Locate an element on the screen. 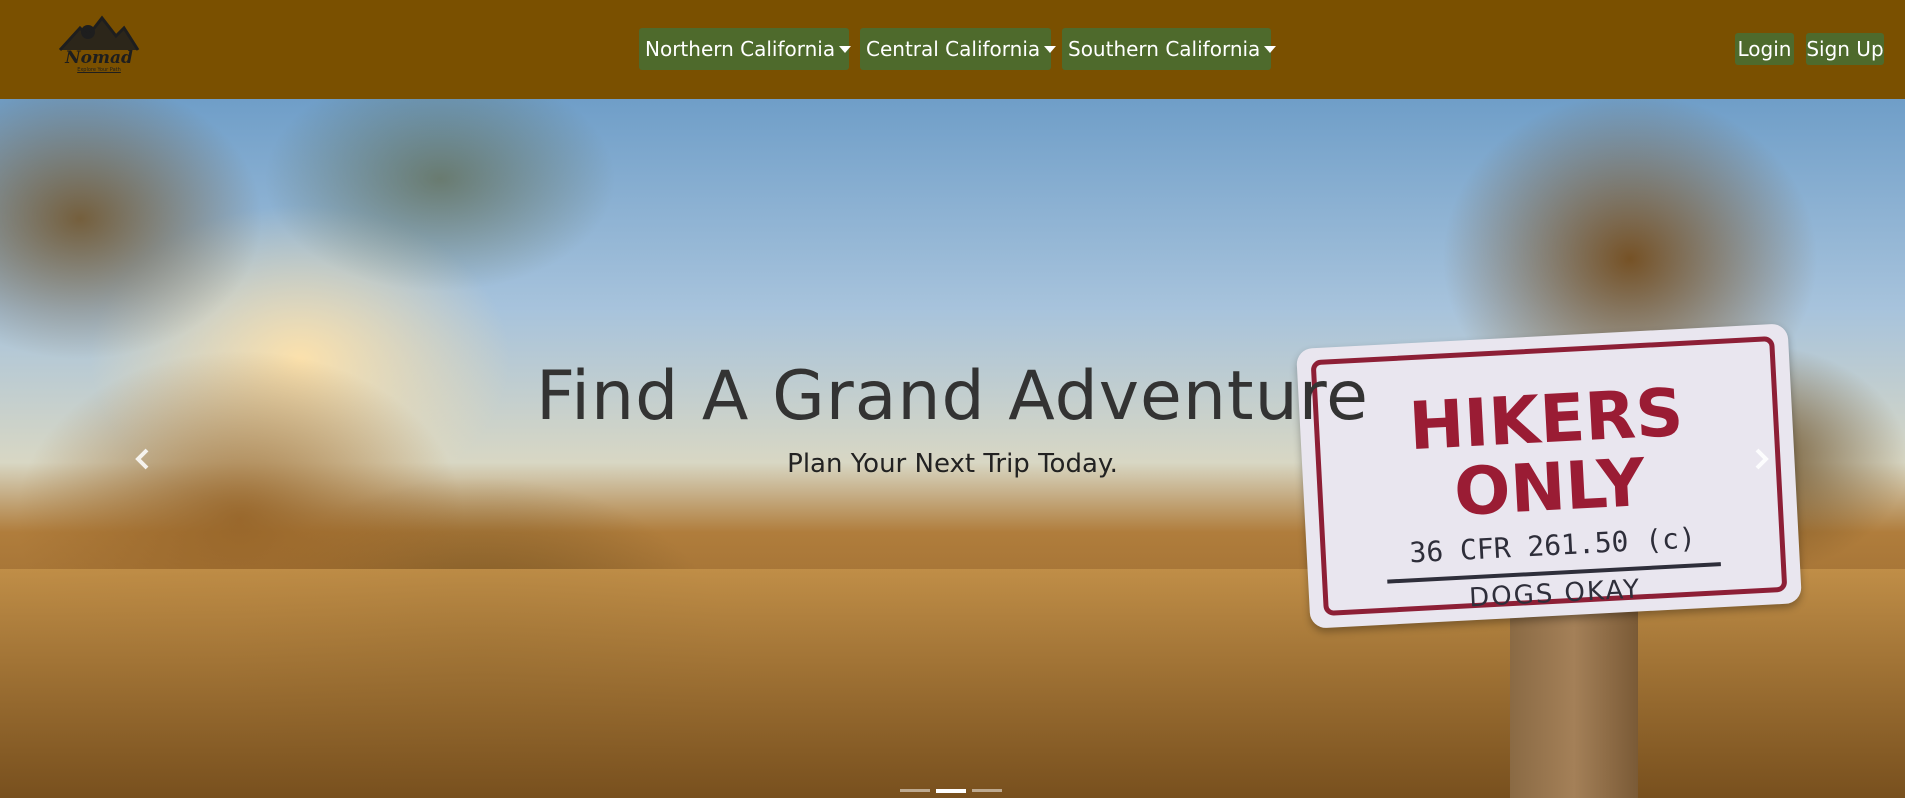 The image size is (1905, 801). signup-button: Sign Up is located at coordinates (1845, 49).